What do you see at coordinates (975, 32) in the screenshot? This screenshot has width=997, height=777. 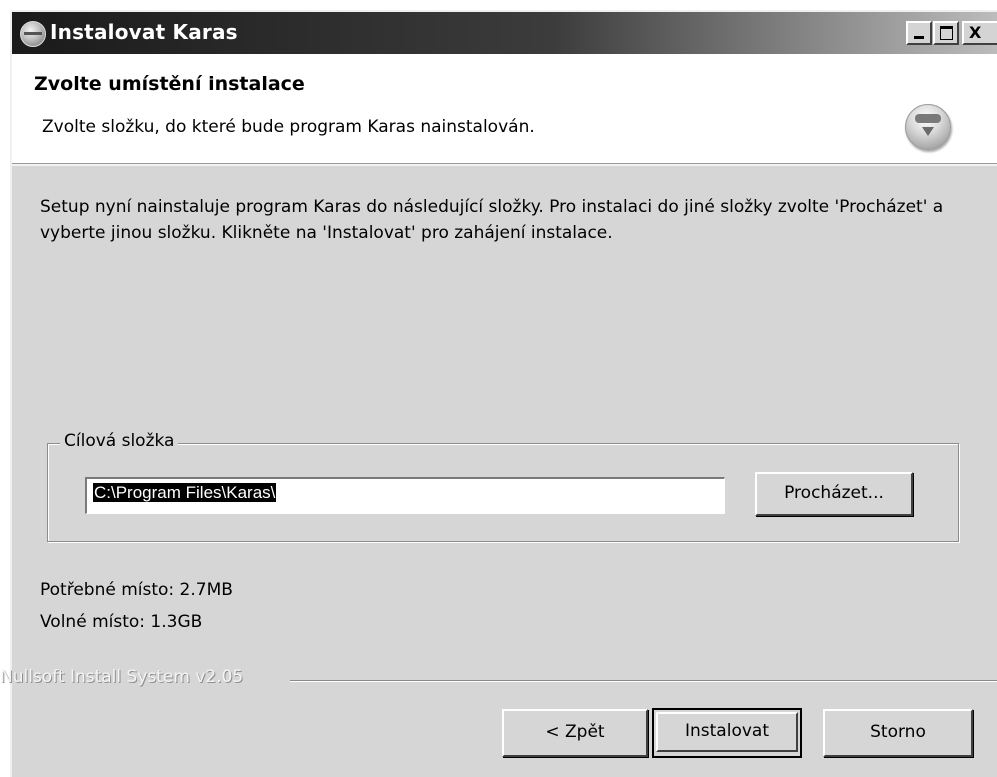 I see `close-icon: X` at bounding box center [975, 32].